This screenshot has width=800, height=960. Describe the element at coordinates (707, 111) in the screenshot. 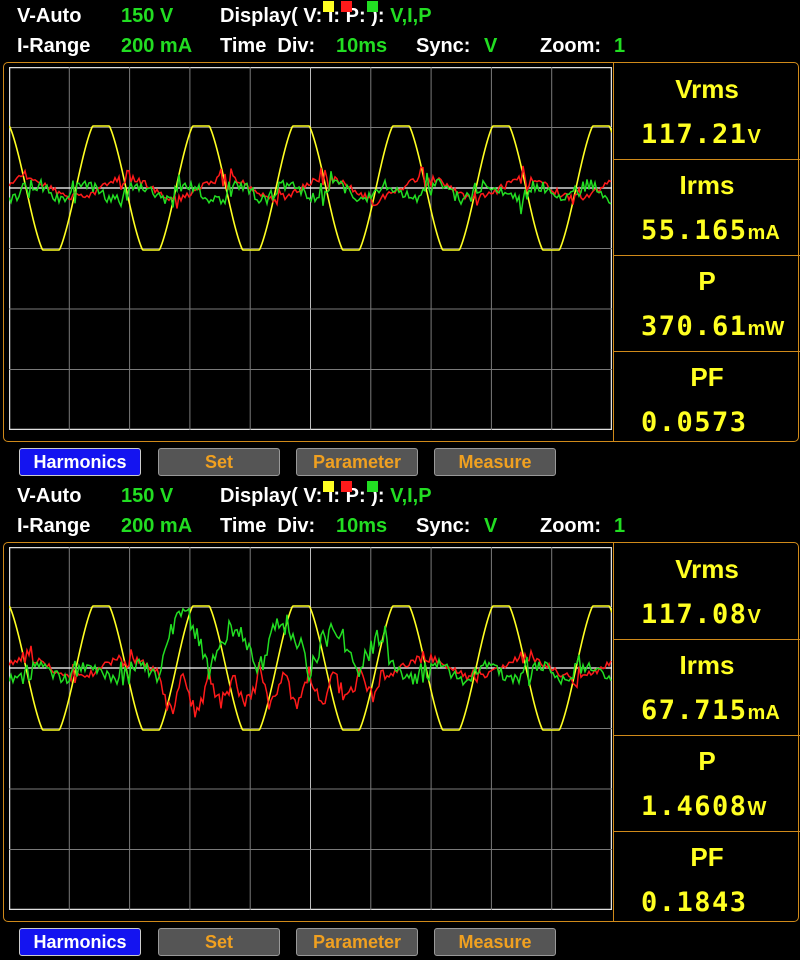

I see `measurement-vrms: Vrms 117.21V` at that location.